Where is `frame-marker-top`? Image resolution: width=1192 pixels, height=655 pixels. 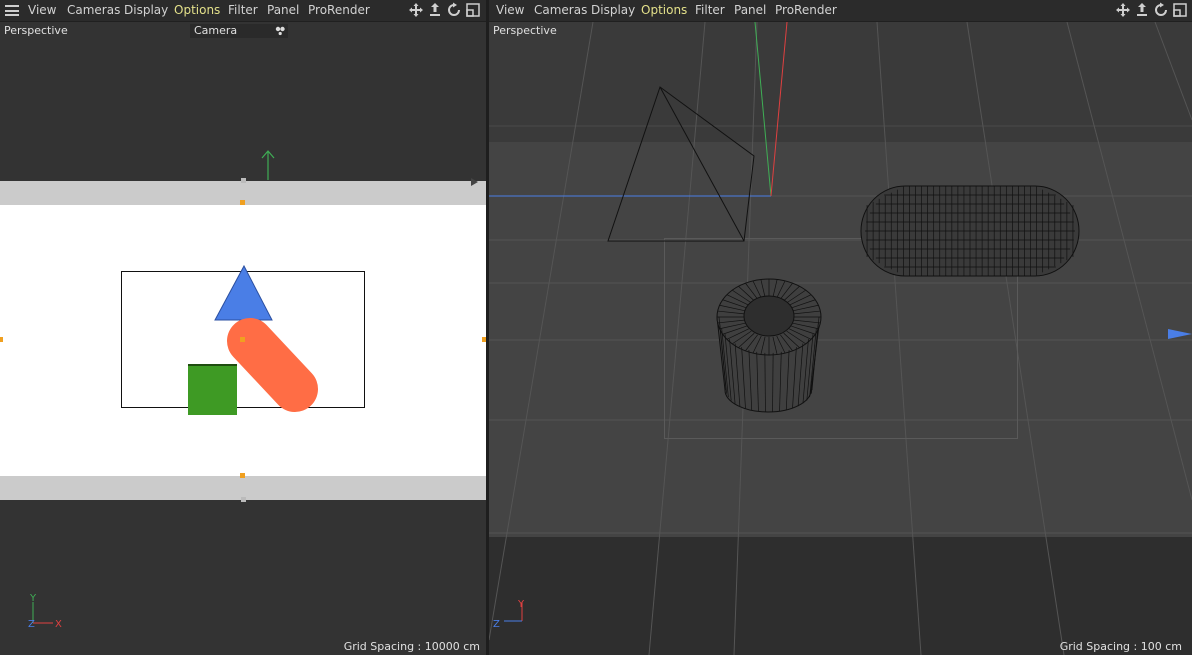
frame-marker-top is located at coordinates (243, 180).